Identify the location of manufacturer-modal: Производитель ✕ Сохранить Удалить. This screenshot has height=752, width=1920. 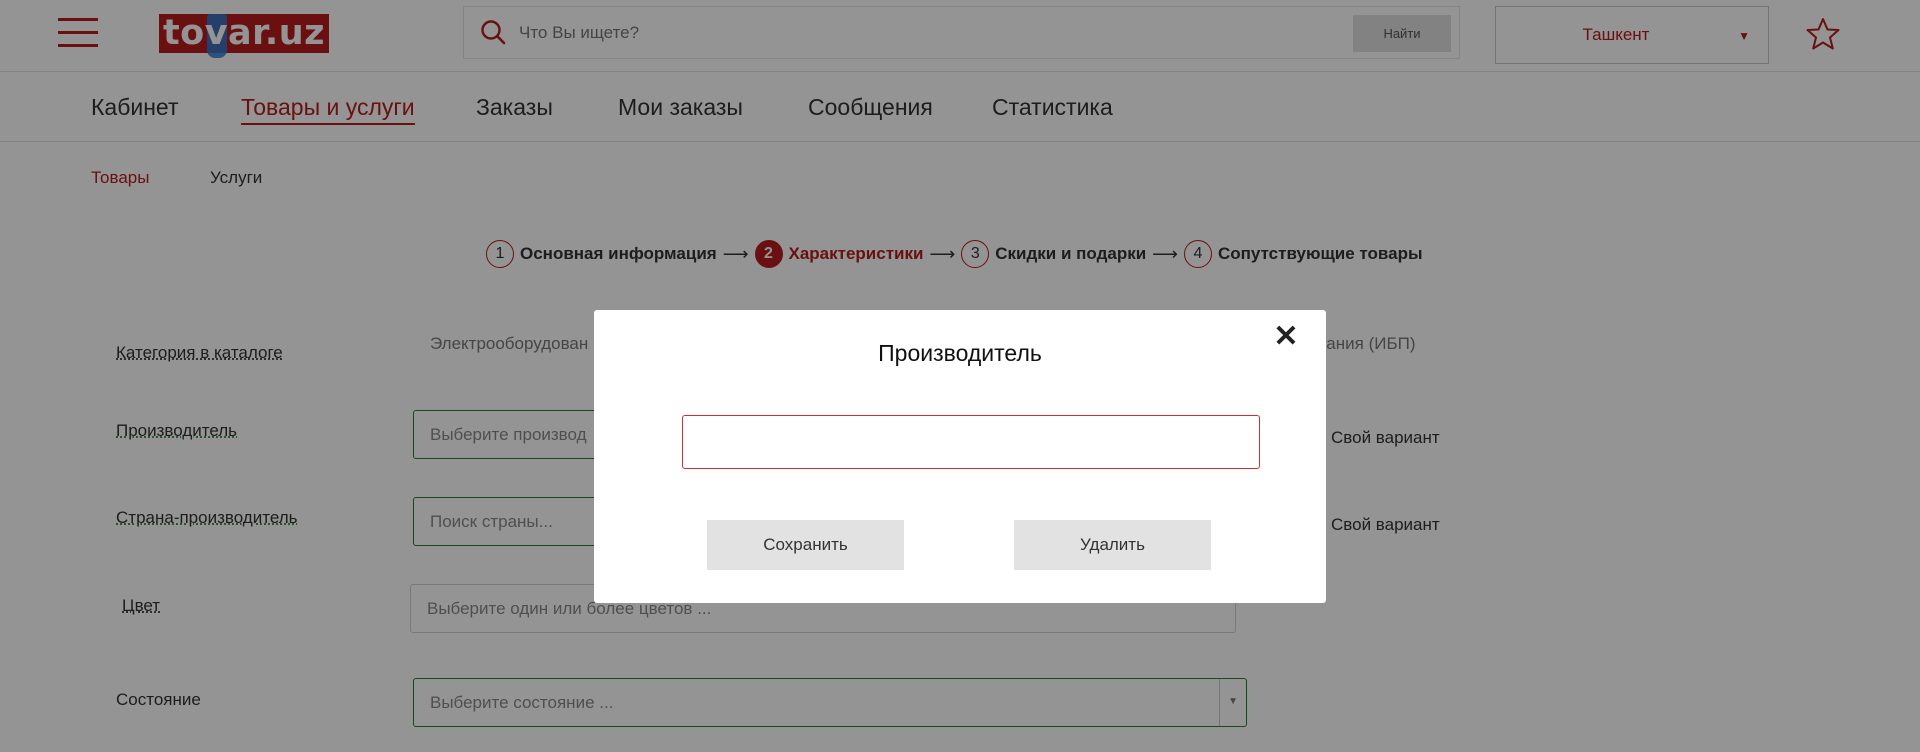
(960, 456).